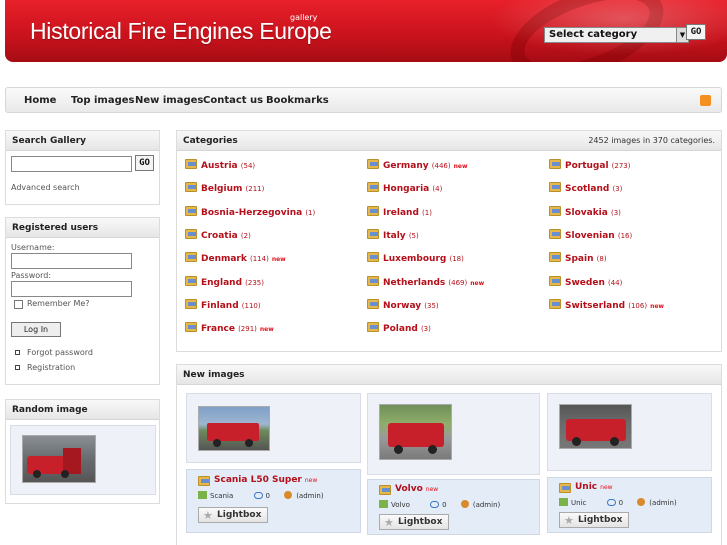  What do you see at coordinates (59, 459) in the screenshot?
I see `random-image-thumbnail` at bounding box center [59, 459].